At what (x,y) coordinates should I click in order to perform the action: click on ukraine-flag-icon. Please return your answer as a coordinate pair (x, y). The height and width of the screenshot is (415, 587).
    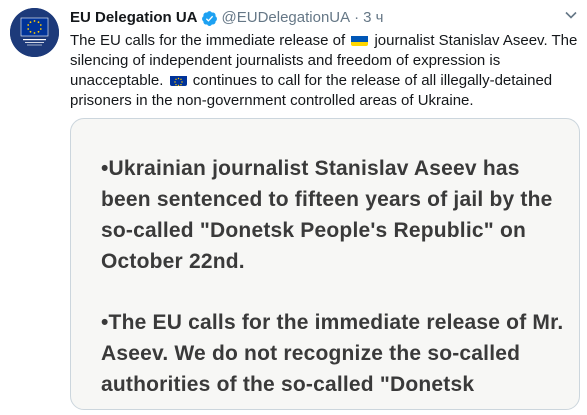
    Looking at the image, I should click on (360, 40).